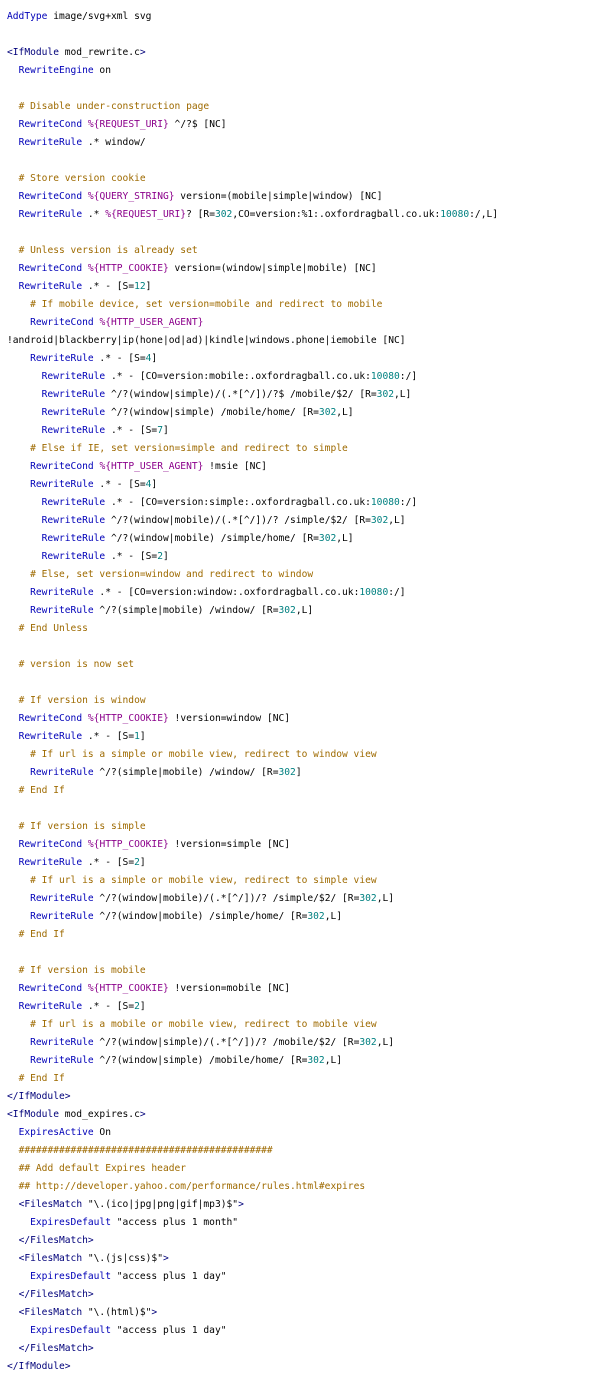 The height and width of the screenshot is (1384, 600). I want to click on code-line: # version is now set, so click(303, 665).